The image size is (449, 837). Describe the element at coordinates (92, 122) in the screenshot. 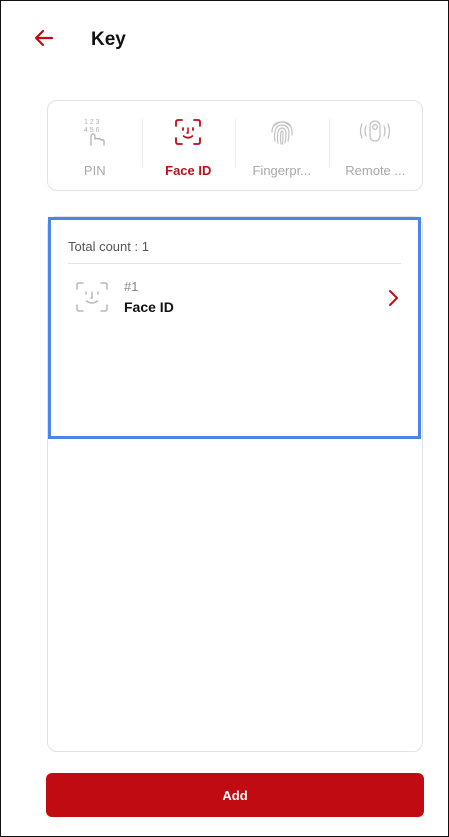

I see `svg-text: 1 2 3` at that location.